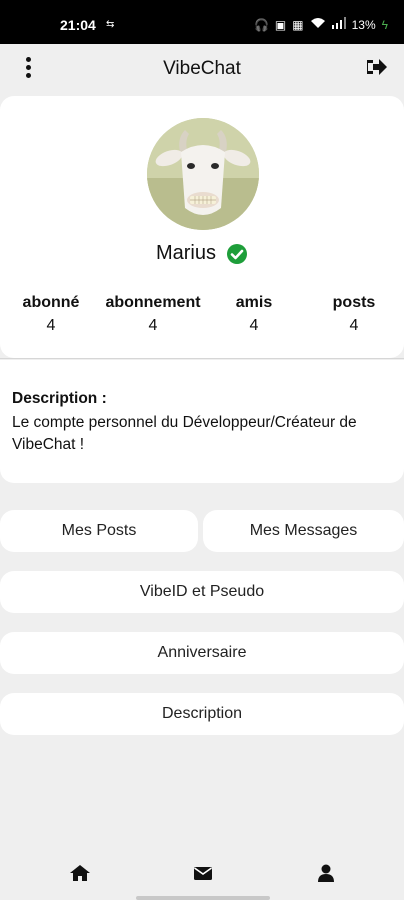 This screenshot has height=900, width=404. Describe the element at coordinates (202, 592) in the screenshot. I see `vibeid-button: VibeID et Pseudo` at that location.